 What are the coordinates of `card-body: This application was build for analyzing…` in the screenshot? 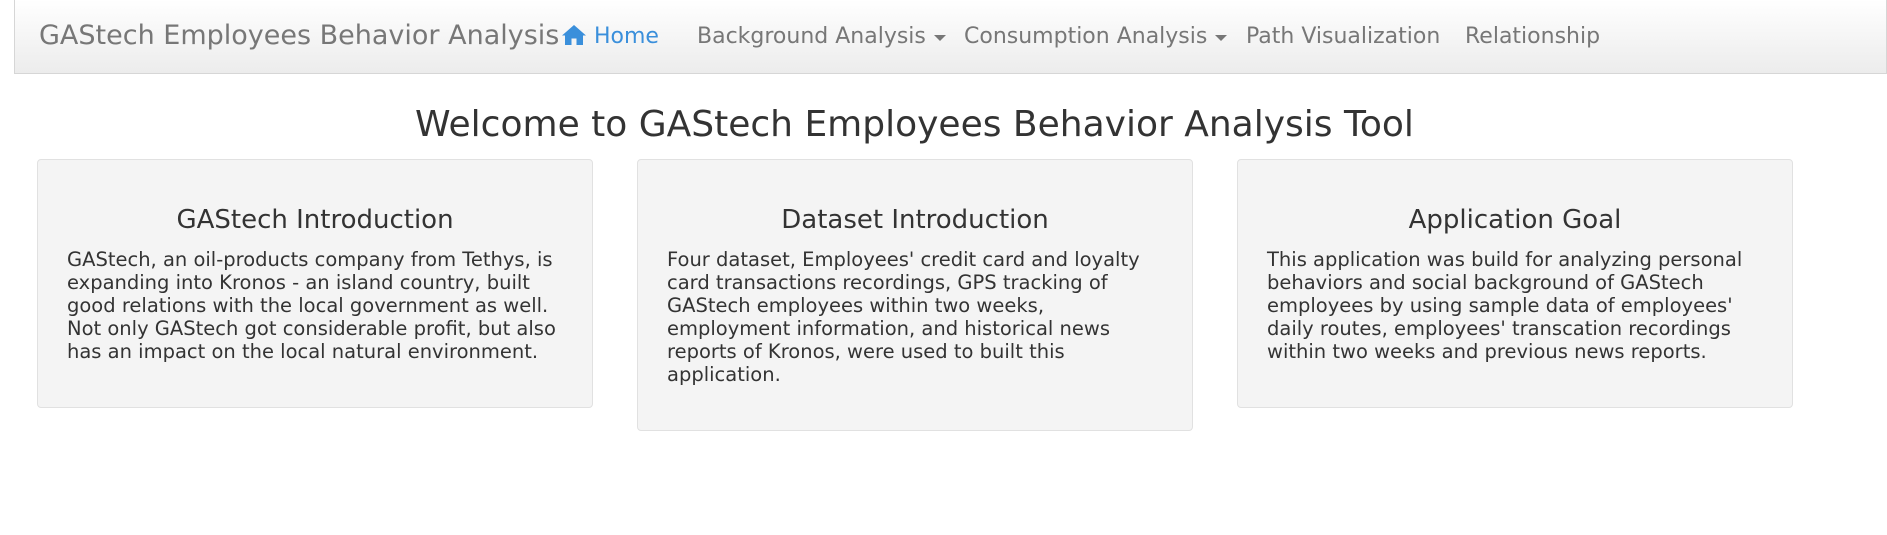 It's located at (1505, 305).